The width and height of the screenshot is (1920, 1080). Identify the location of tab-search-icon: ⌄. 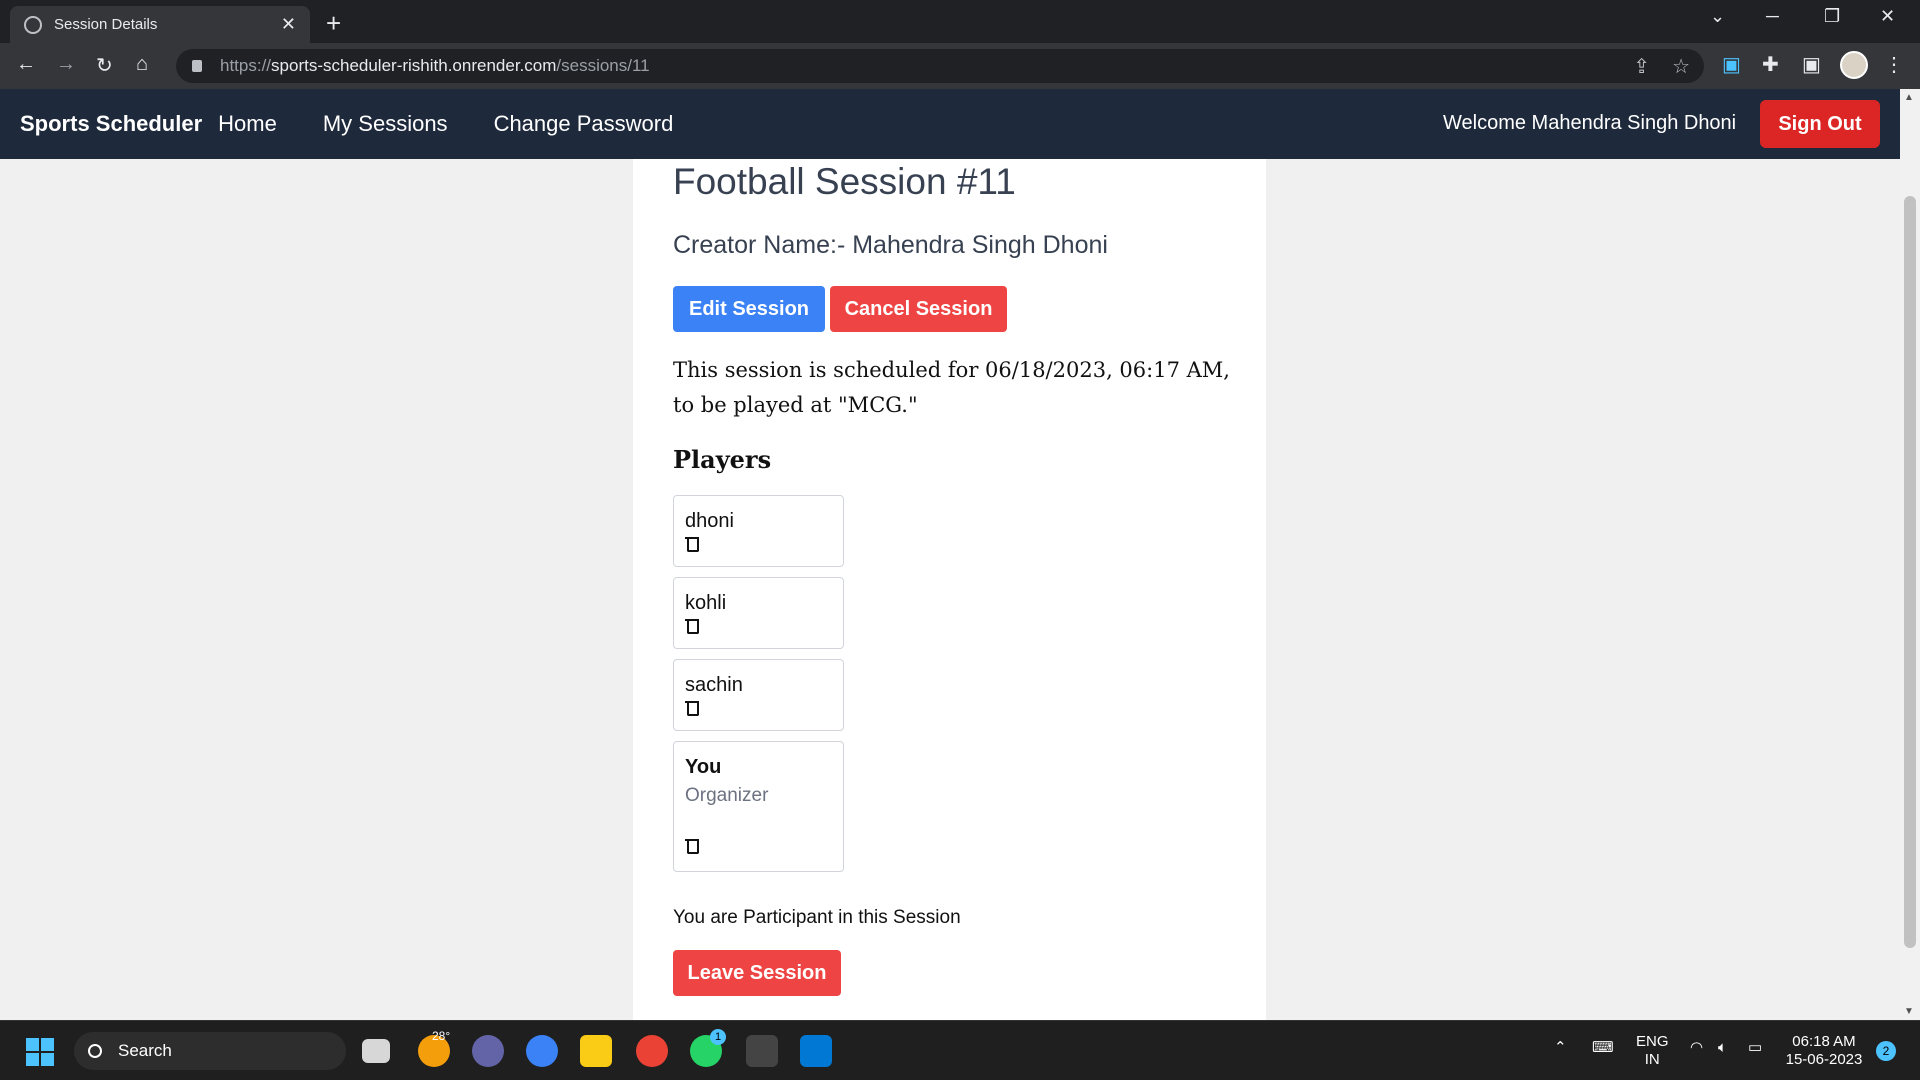
(1717, 16).